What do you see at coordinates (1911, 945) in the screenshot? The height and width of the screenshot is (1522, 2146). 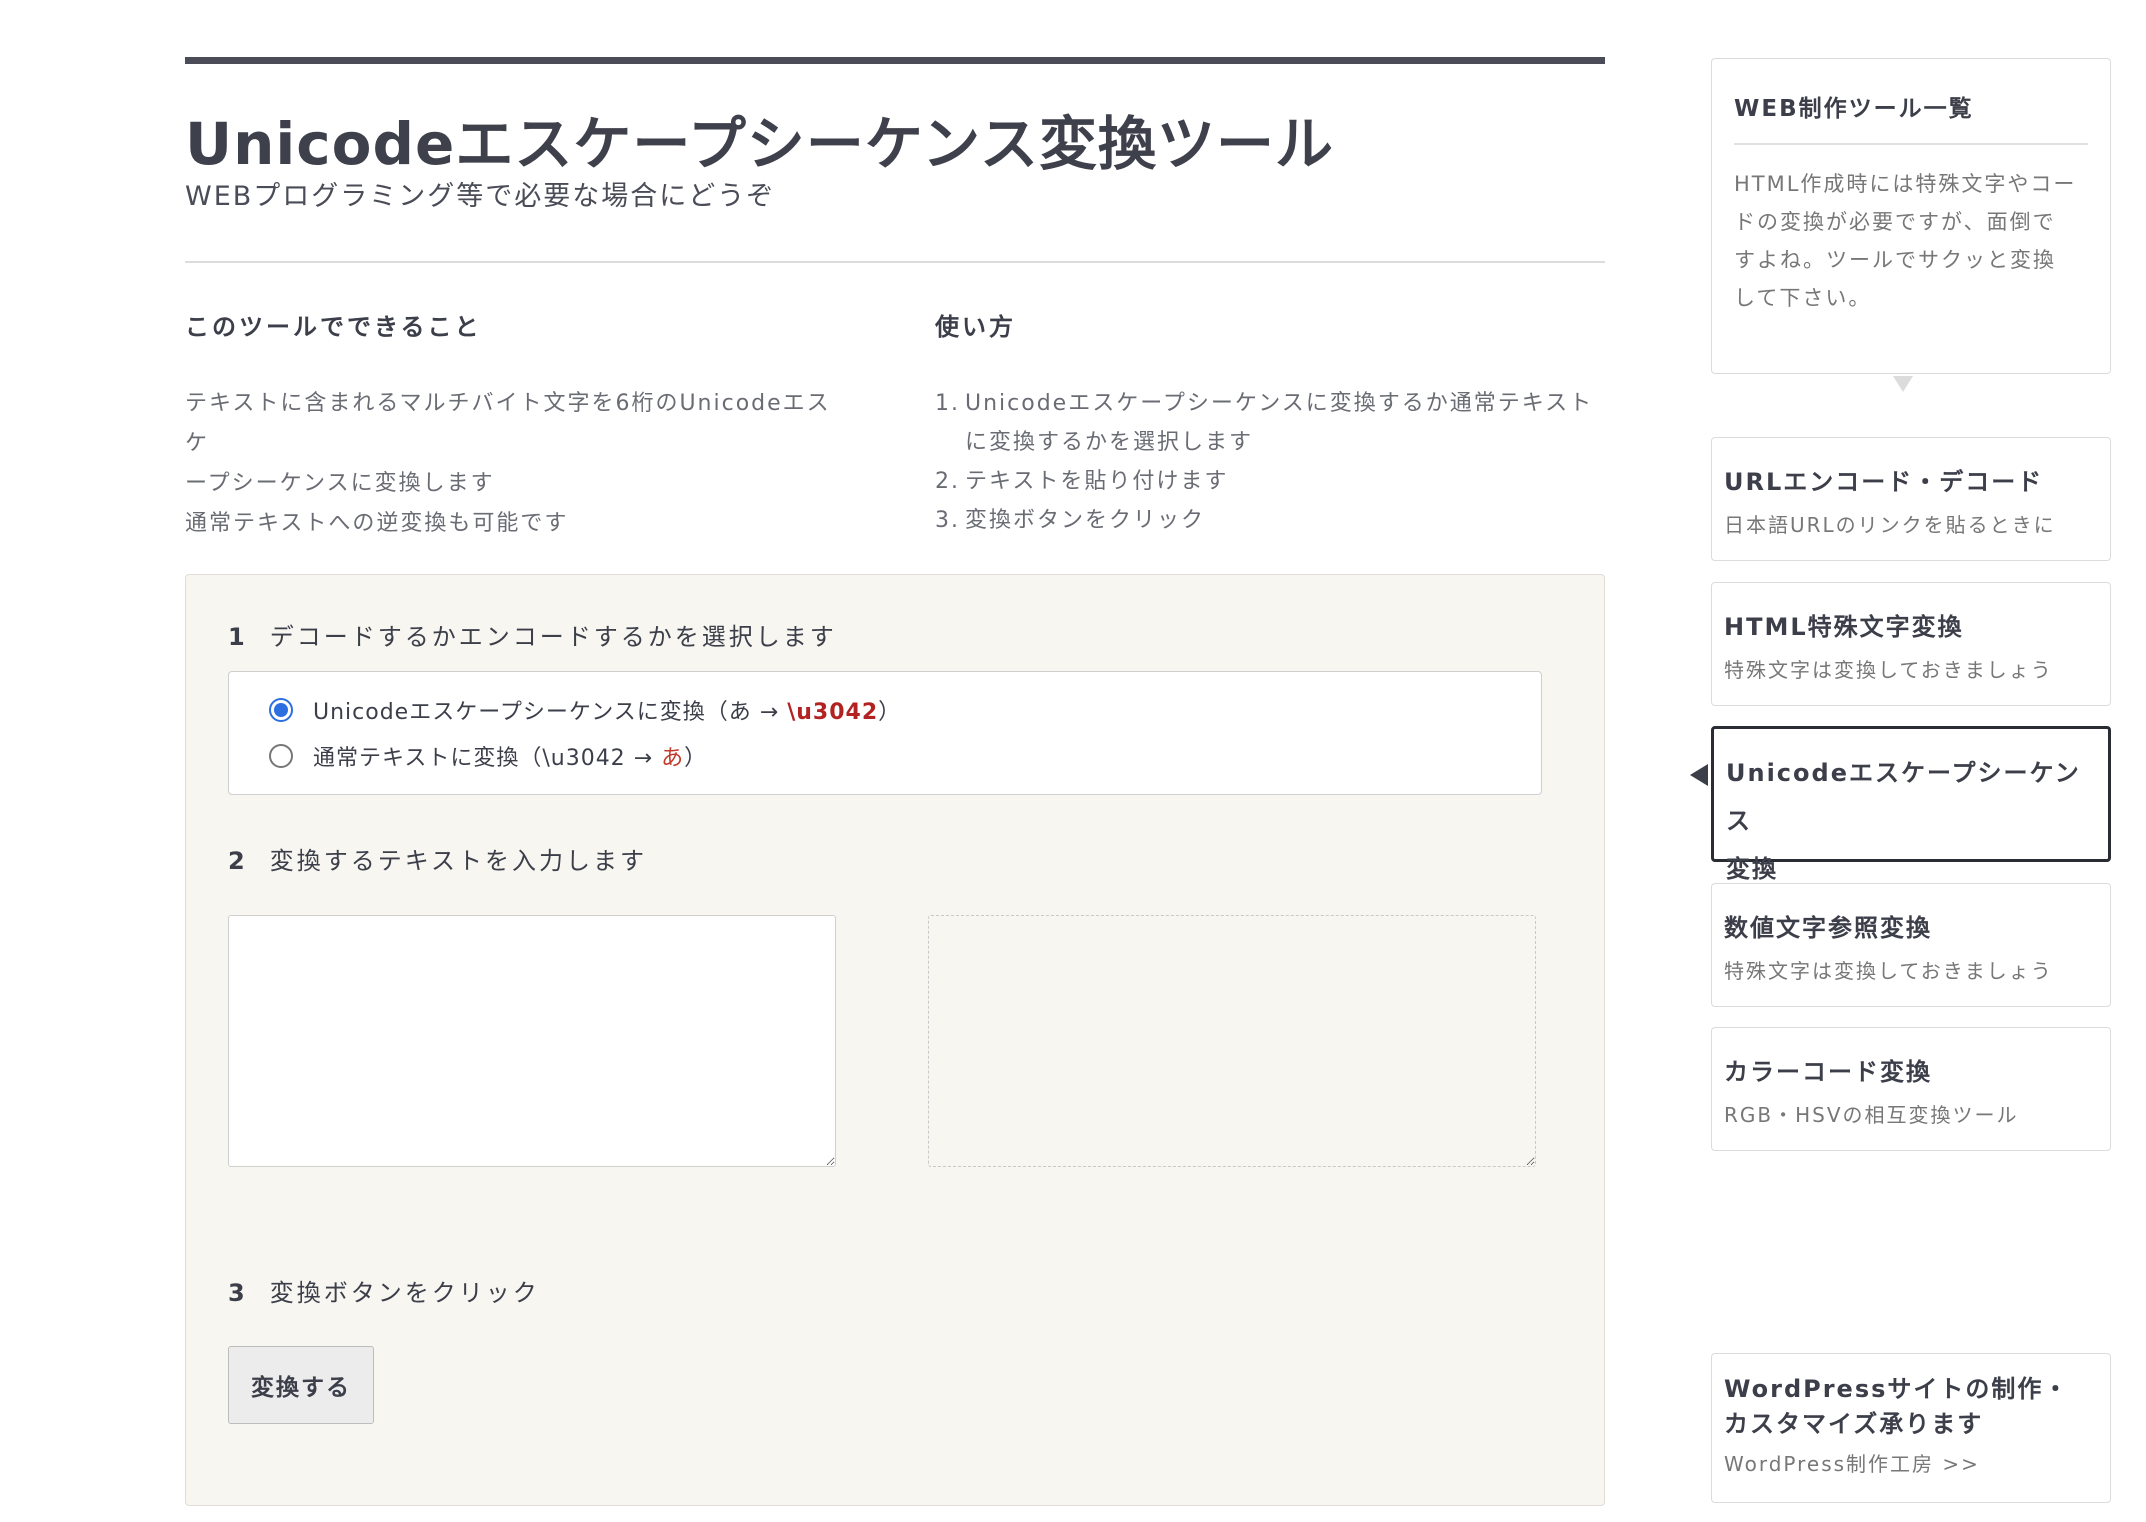 I see `sidebar-item-numeric-ref: 数値文字参照変換 特殊文字は変換しておきましょう` at bounding box center [1911, 945].